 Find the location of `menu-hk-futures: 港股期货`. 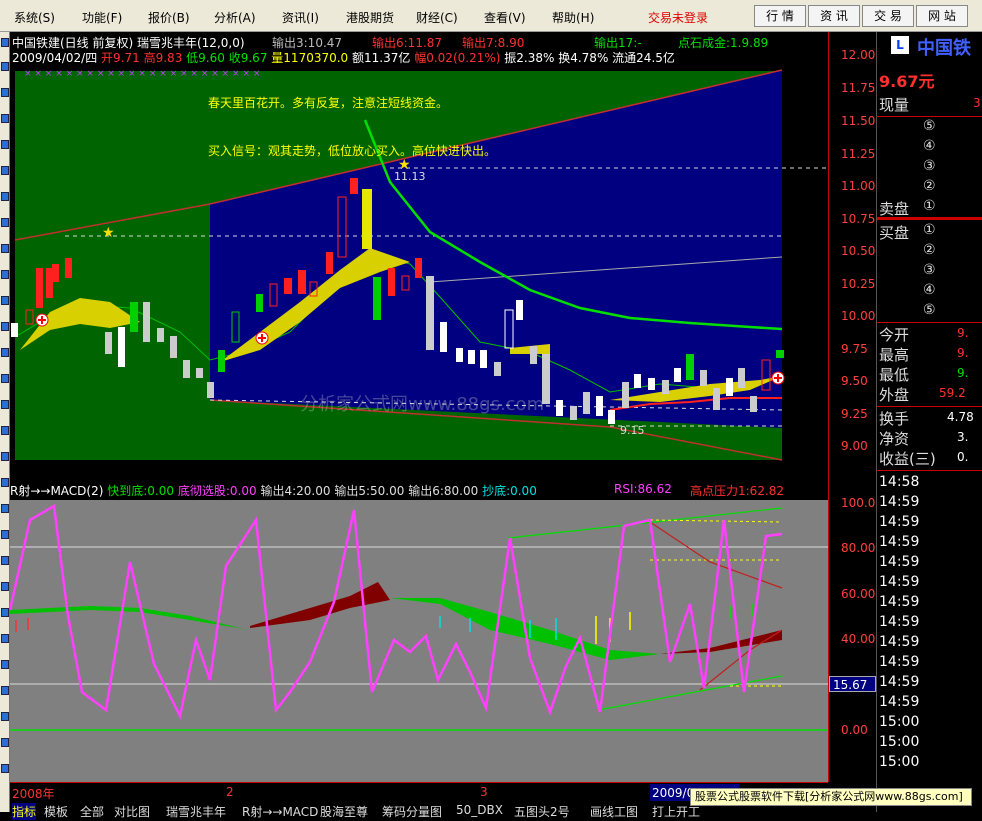

menu-hk-futures: 港股期货 is located at coordinates (370, 17).